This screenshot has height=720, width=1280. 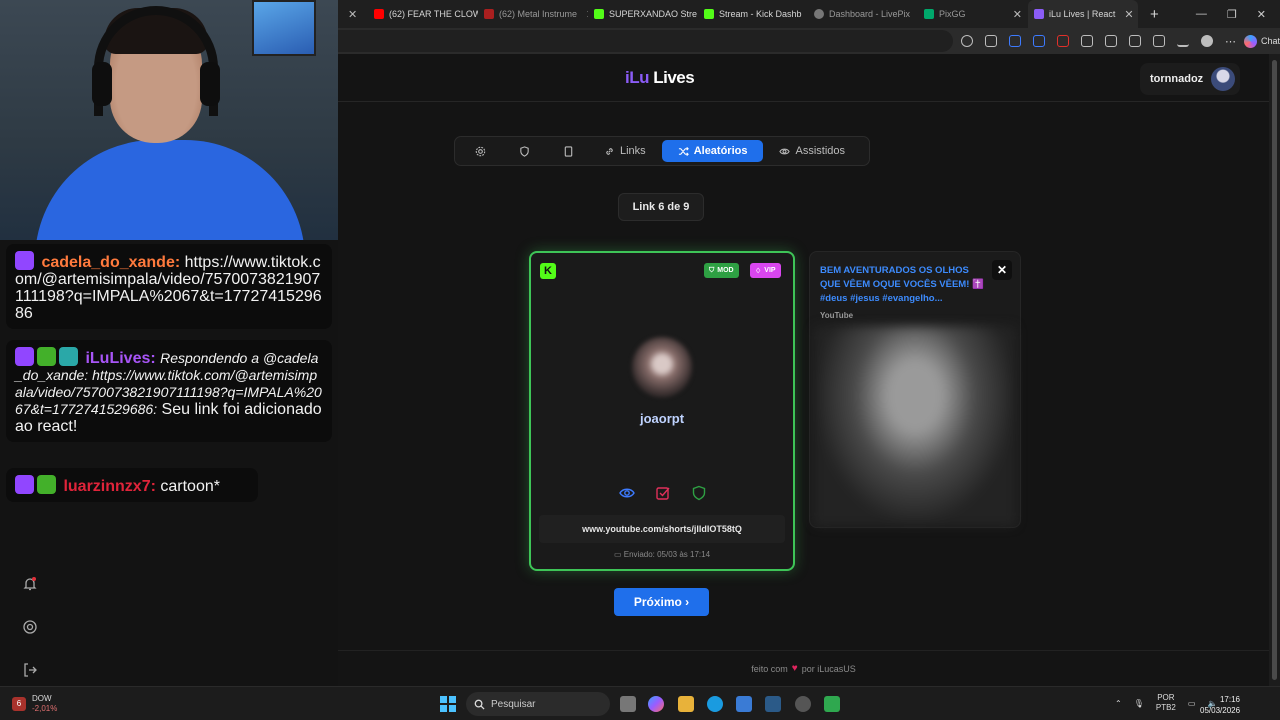 I want to click on tab-watched: Assistidos, so click(x=812, y=151).